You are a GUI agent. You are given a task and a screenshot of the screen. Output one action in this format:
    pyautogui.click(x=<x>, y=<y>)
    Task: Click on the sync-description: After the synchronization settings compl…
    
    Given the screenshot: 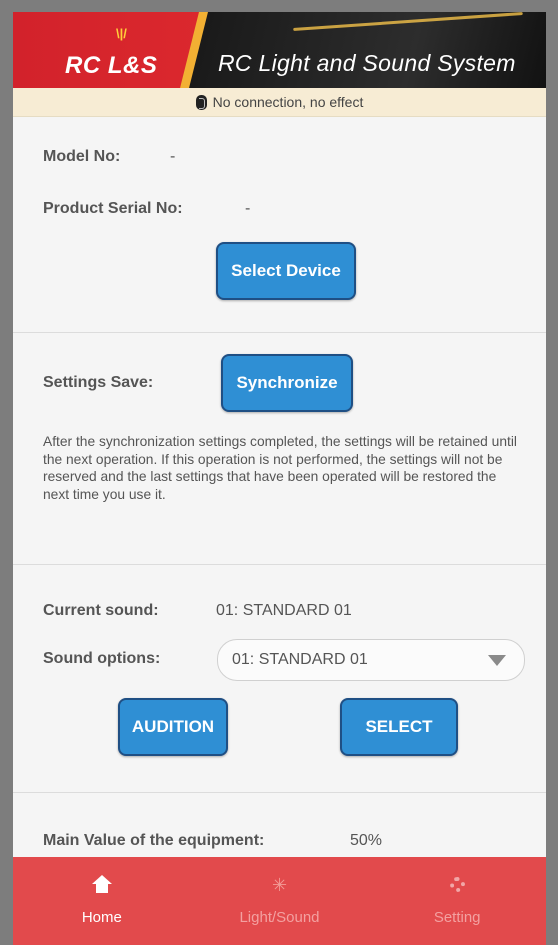 What is the action you would take?
    pyautogui.click(x=280, y=468)
    